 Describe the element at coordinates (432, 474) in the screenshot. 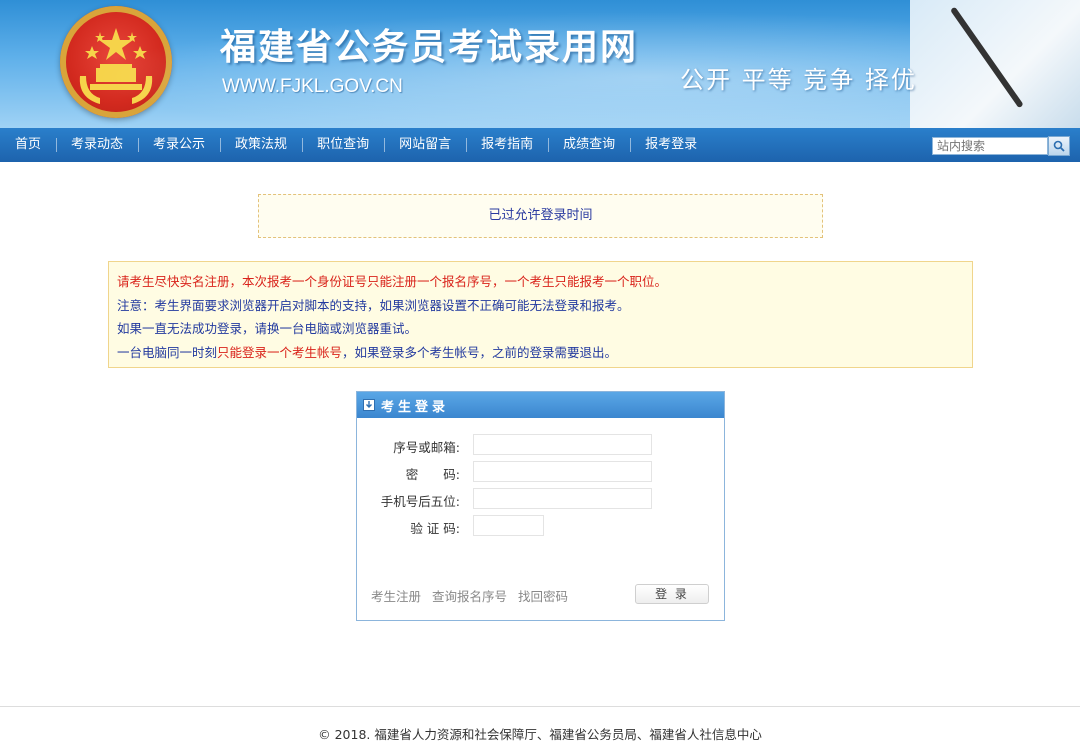

I see `password-label: 密 码:` at that location.